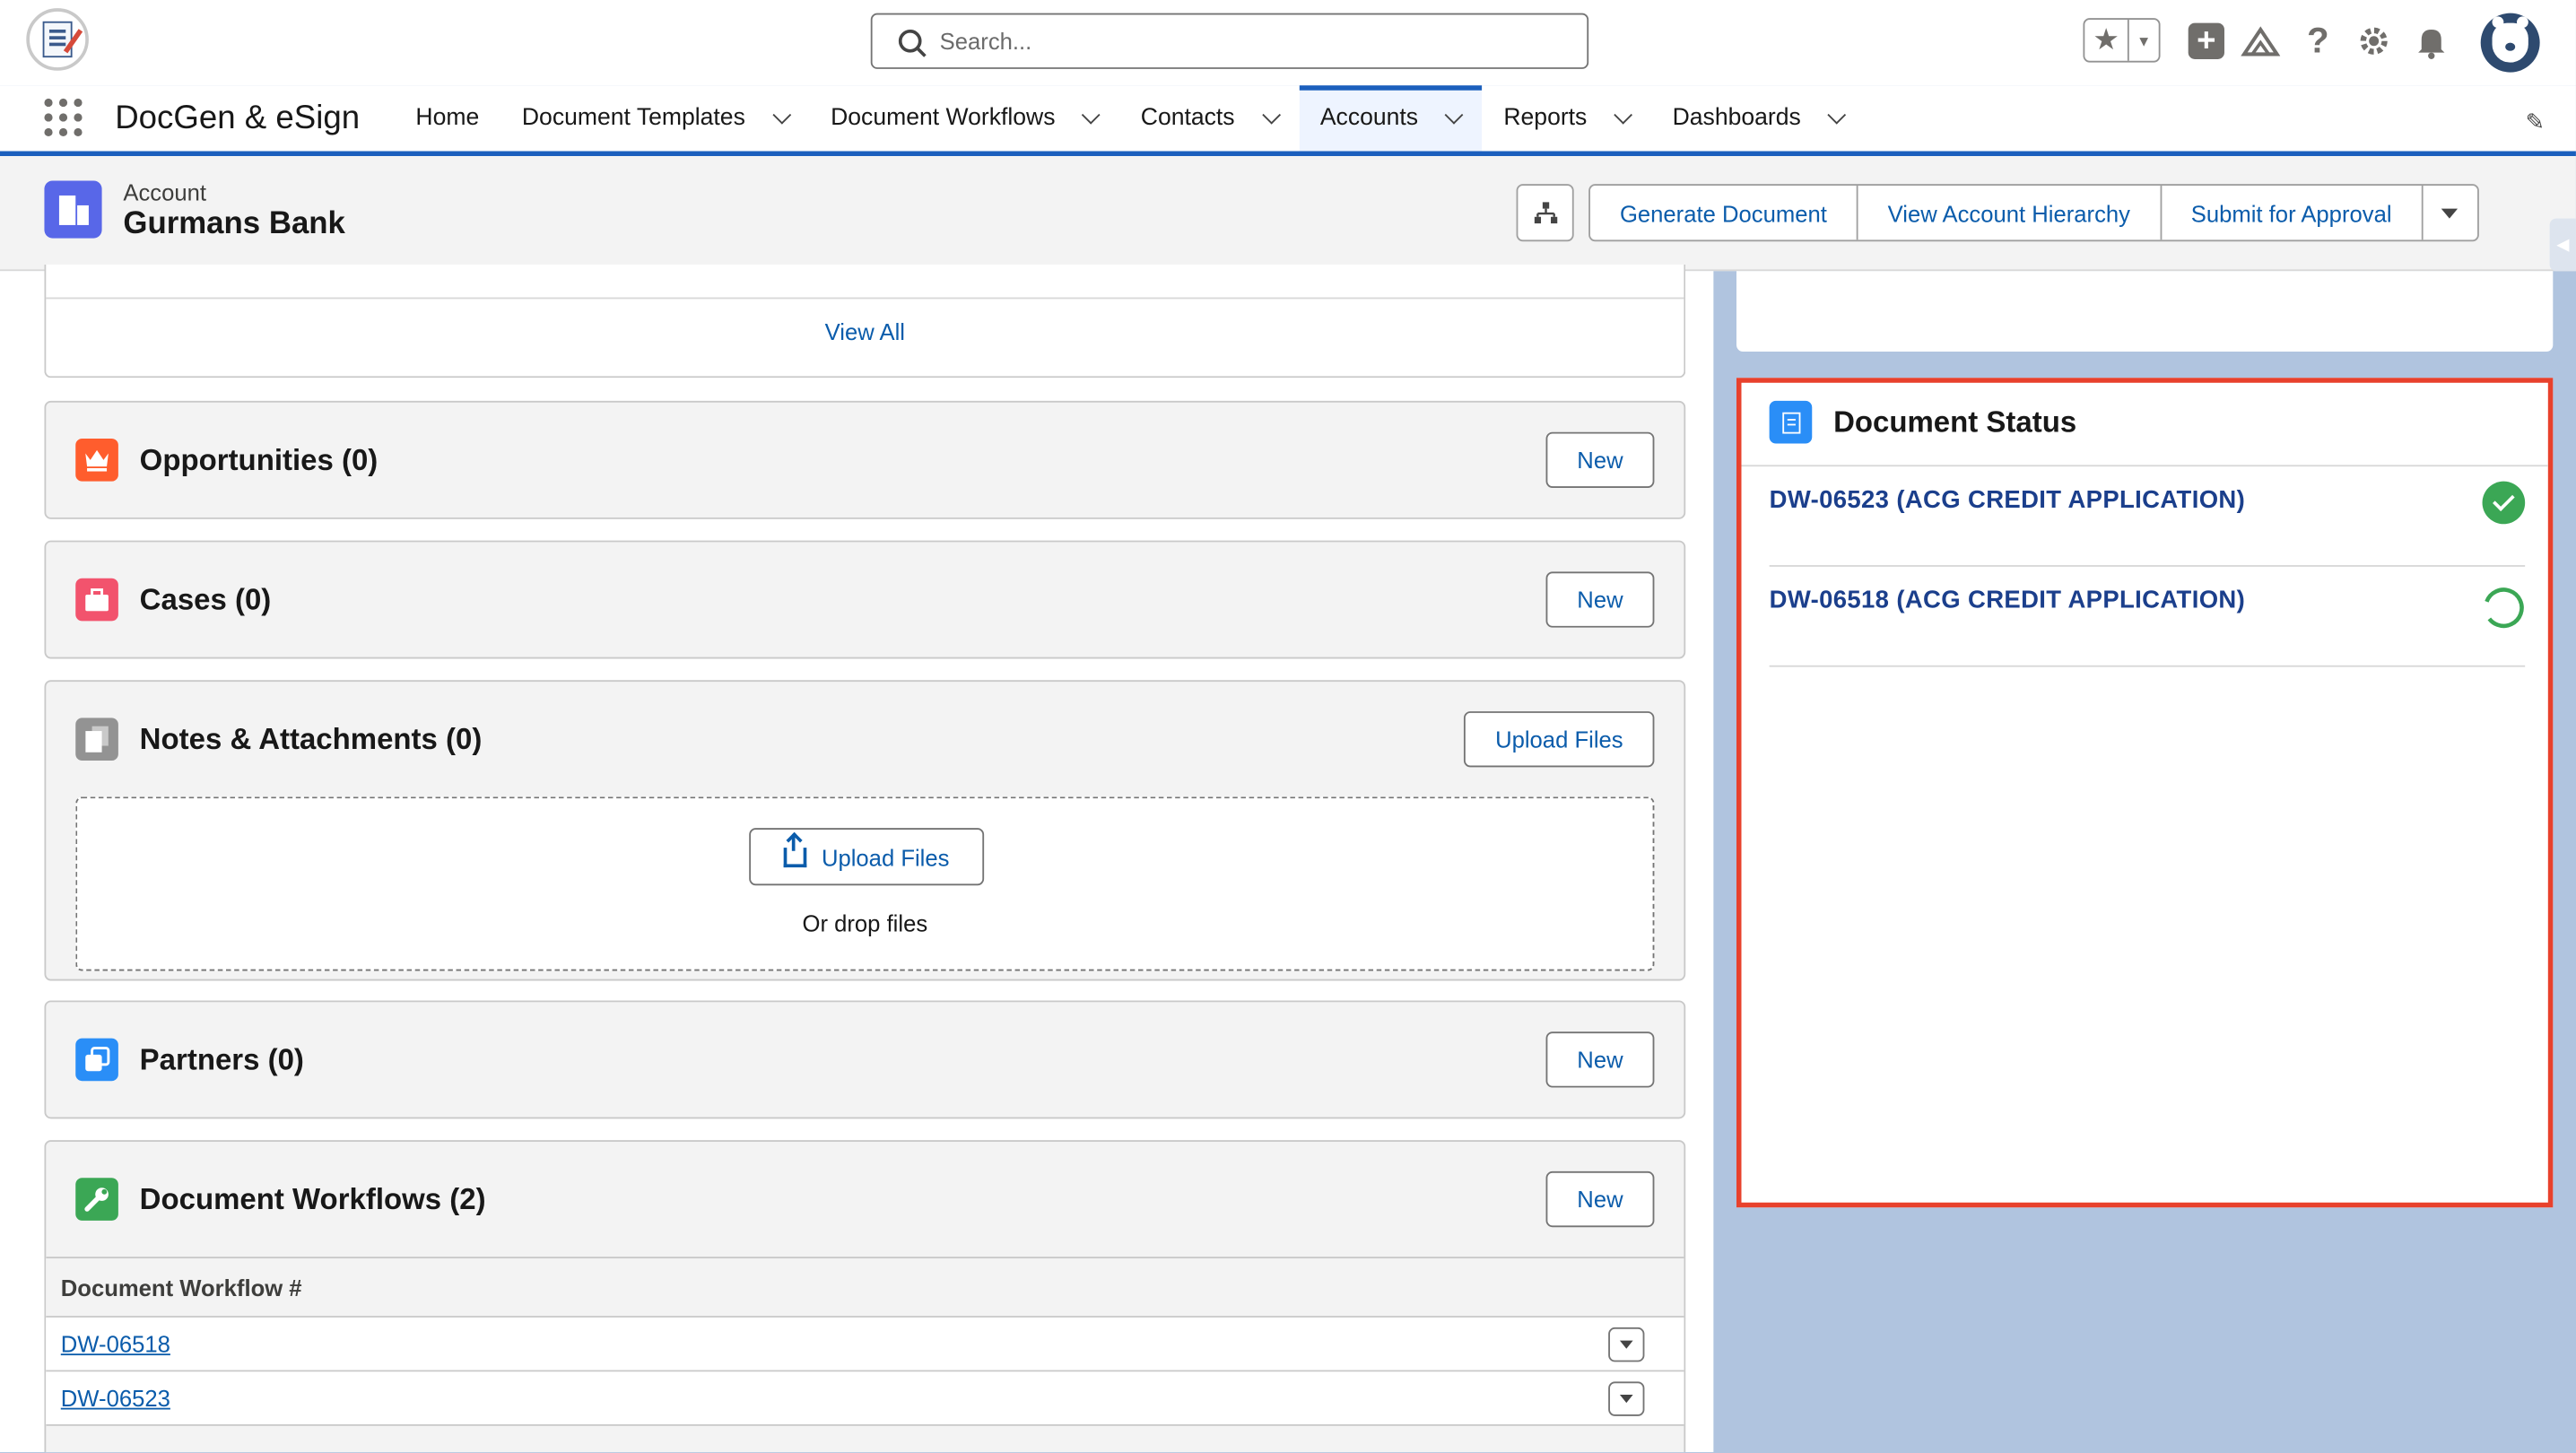 This screenshot has width=2576, height=1453. I want to click on plus-icon: +, so click(2206, 40).